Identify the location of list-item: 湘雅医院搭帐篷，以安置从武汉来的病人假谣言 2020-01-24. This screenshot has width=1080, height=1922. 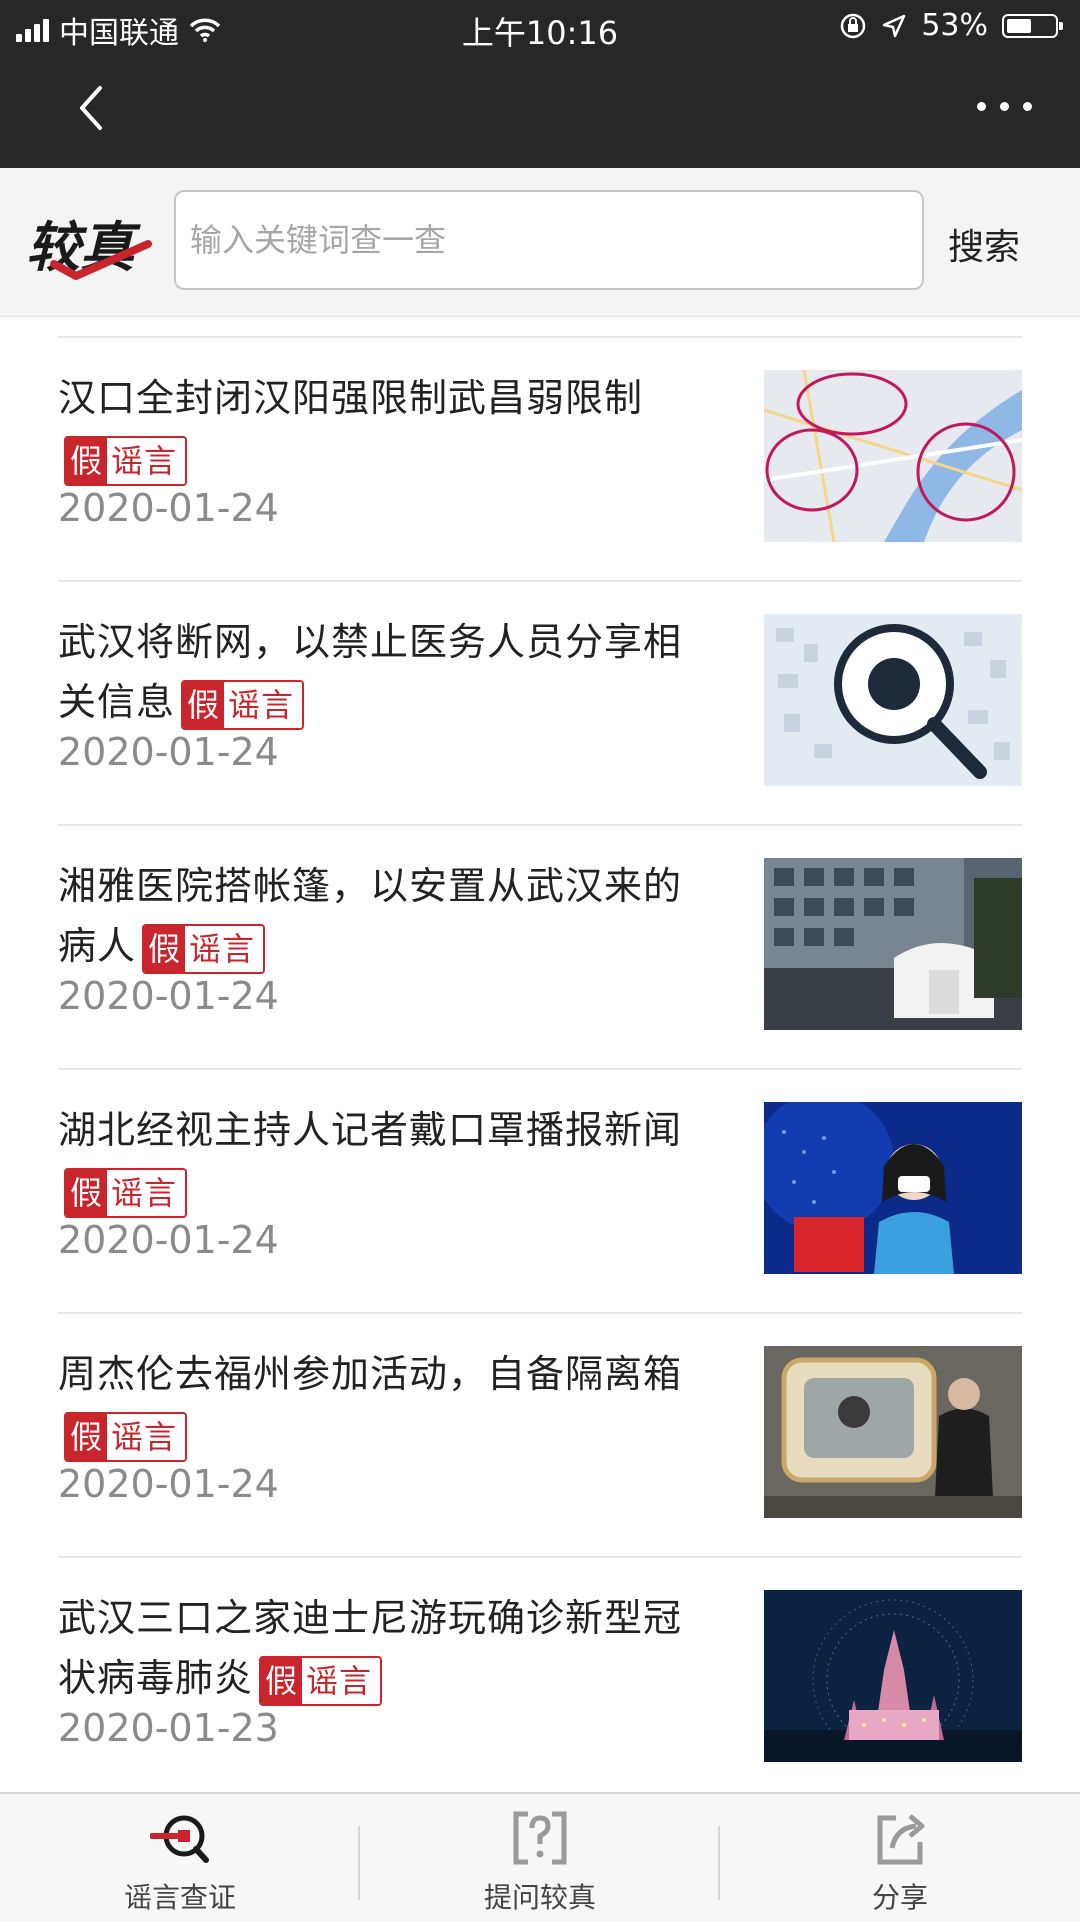
(540, 948).